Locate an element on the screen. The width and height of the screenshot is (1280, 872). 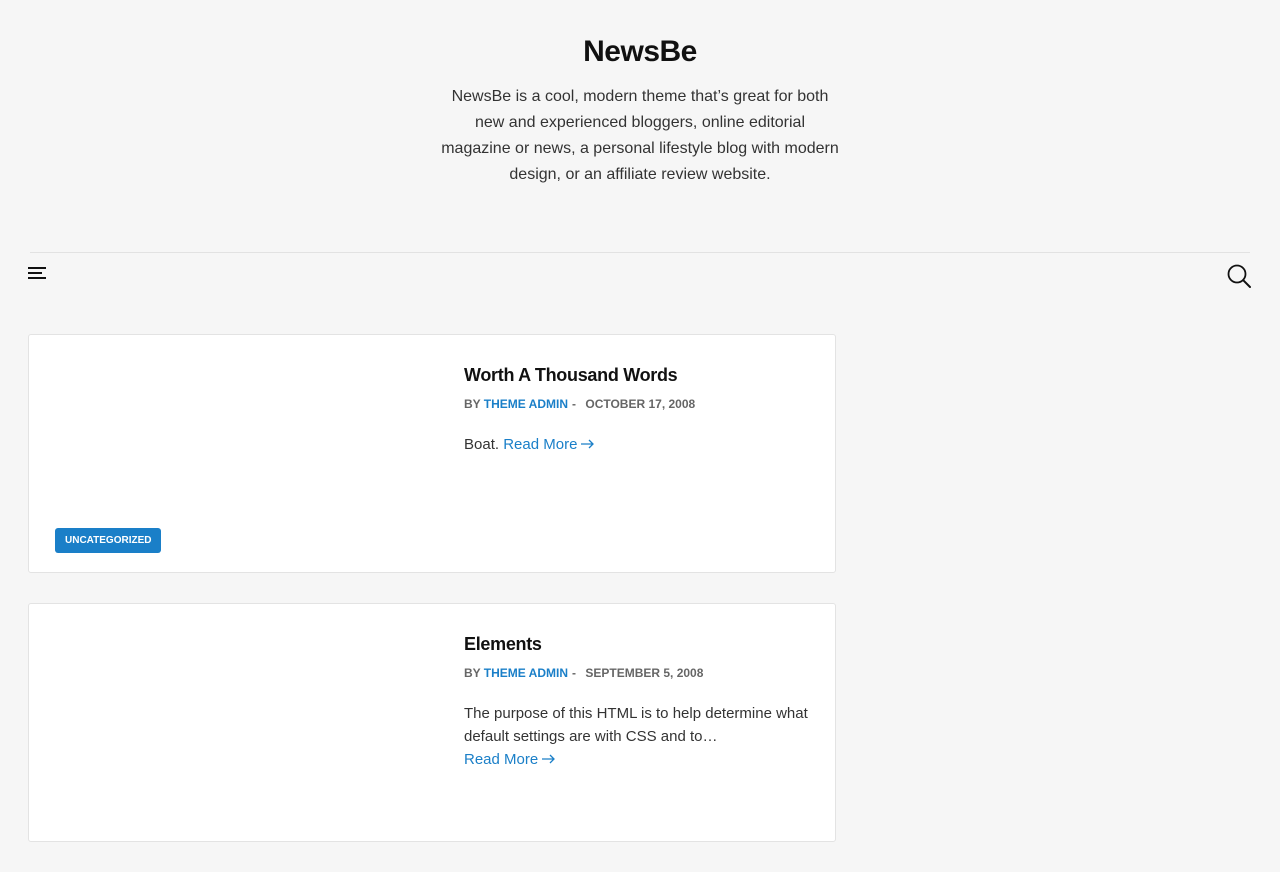
search-icon is located at coordinates (1239, 276).